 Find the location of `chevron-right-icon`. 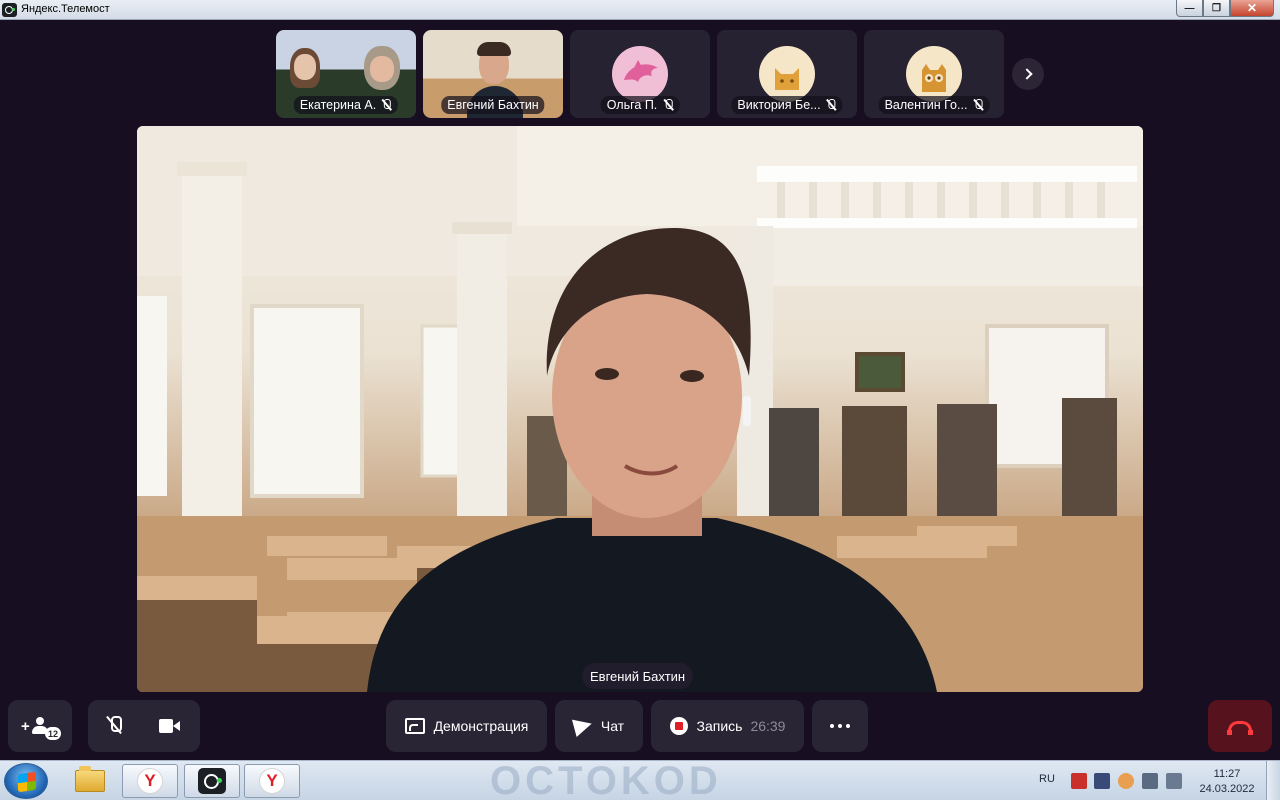

chevron-right-icon is located at coordinates (1026, 74).